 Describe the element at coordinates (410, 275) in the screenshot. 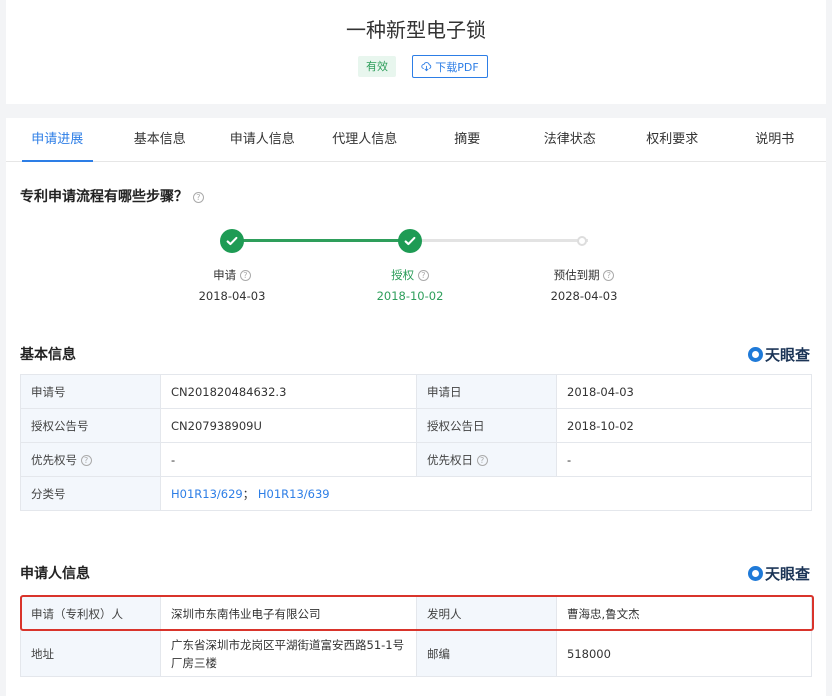

I see `step-label-grant: 授权 ?` at that location.